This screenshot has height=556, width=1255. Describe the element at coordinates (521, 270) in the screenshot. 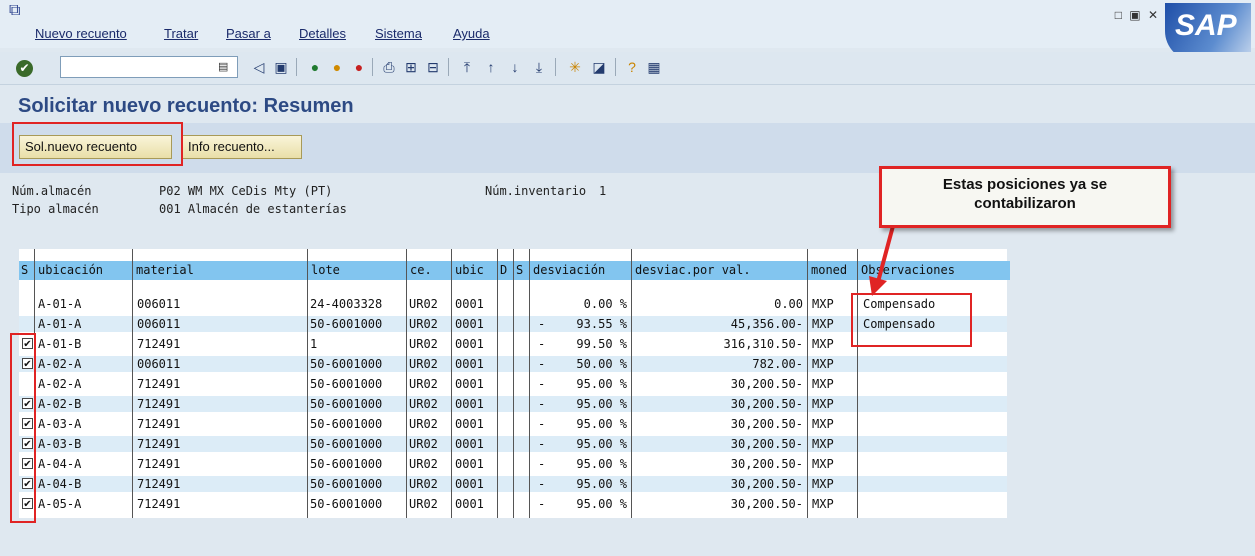

I see `column-header-s: S` at that location.